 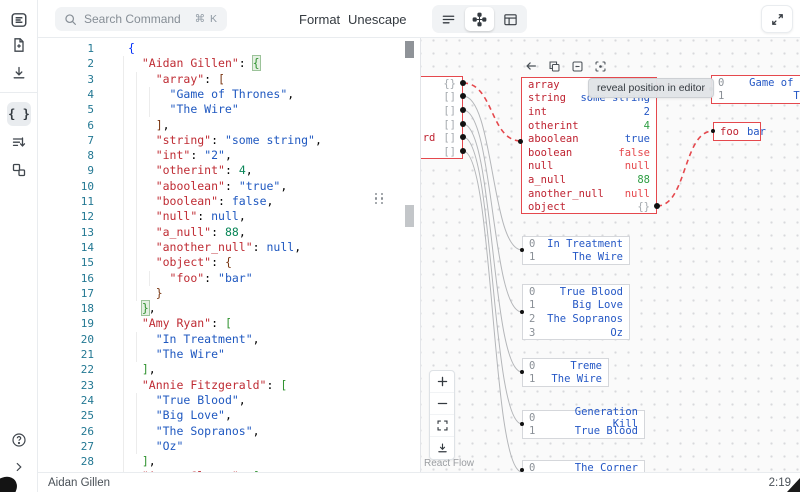 What do you see at coordinates (229, 48) in the screenshot?
I see `editor-line-1: 1{` at bounding box center [229, 48].